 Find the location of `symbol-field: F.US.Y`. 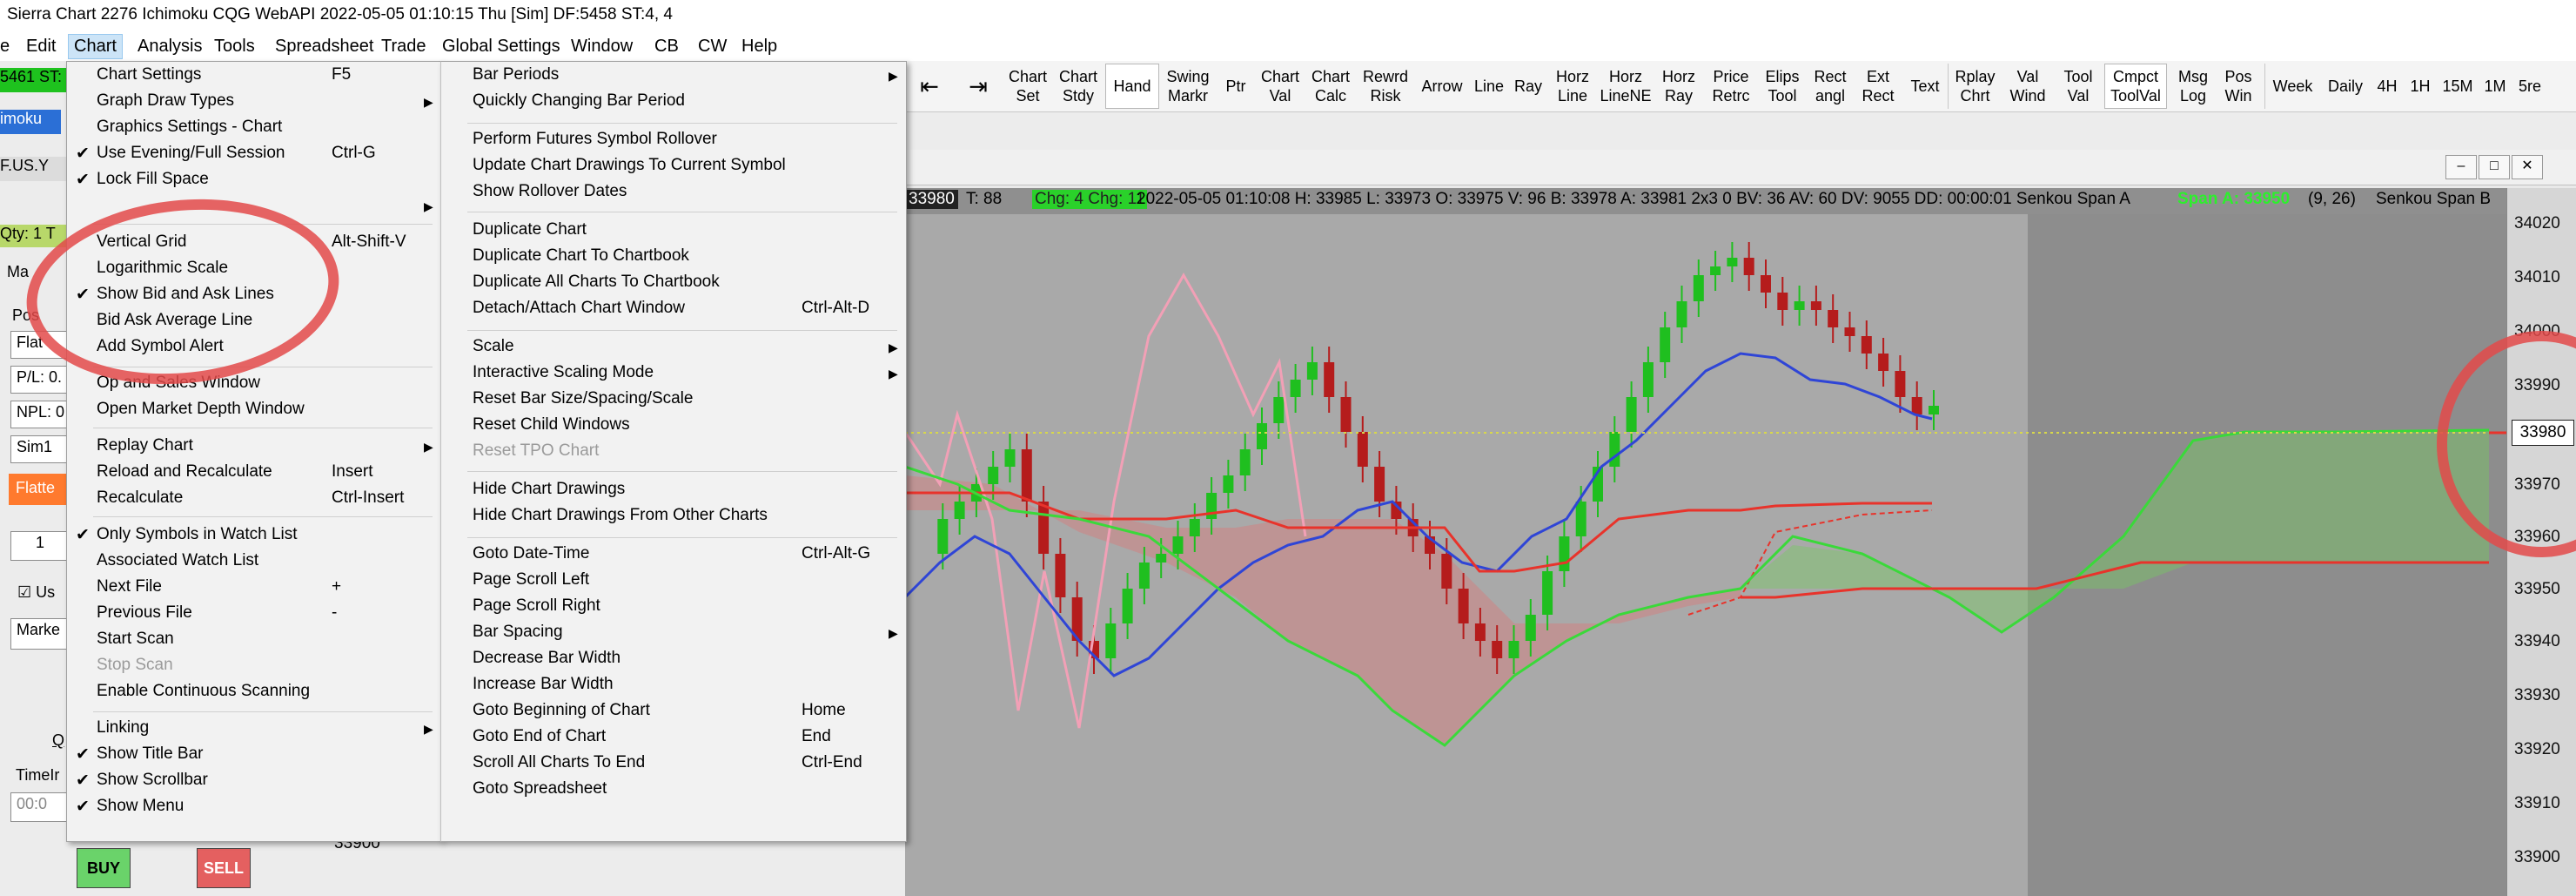

symbol-field: F.US.Y is located at coordinates (35, 169).